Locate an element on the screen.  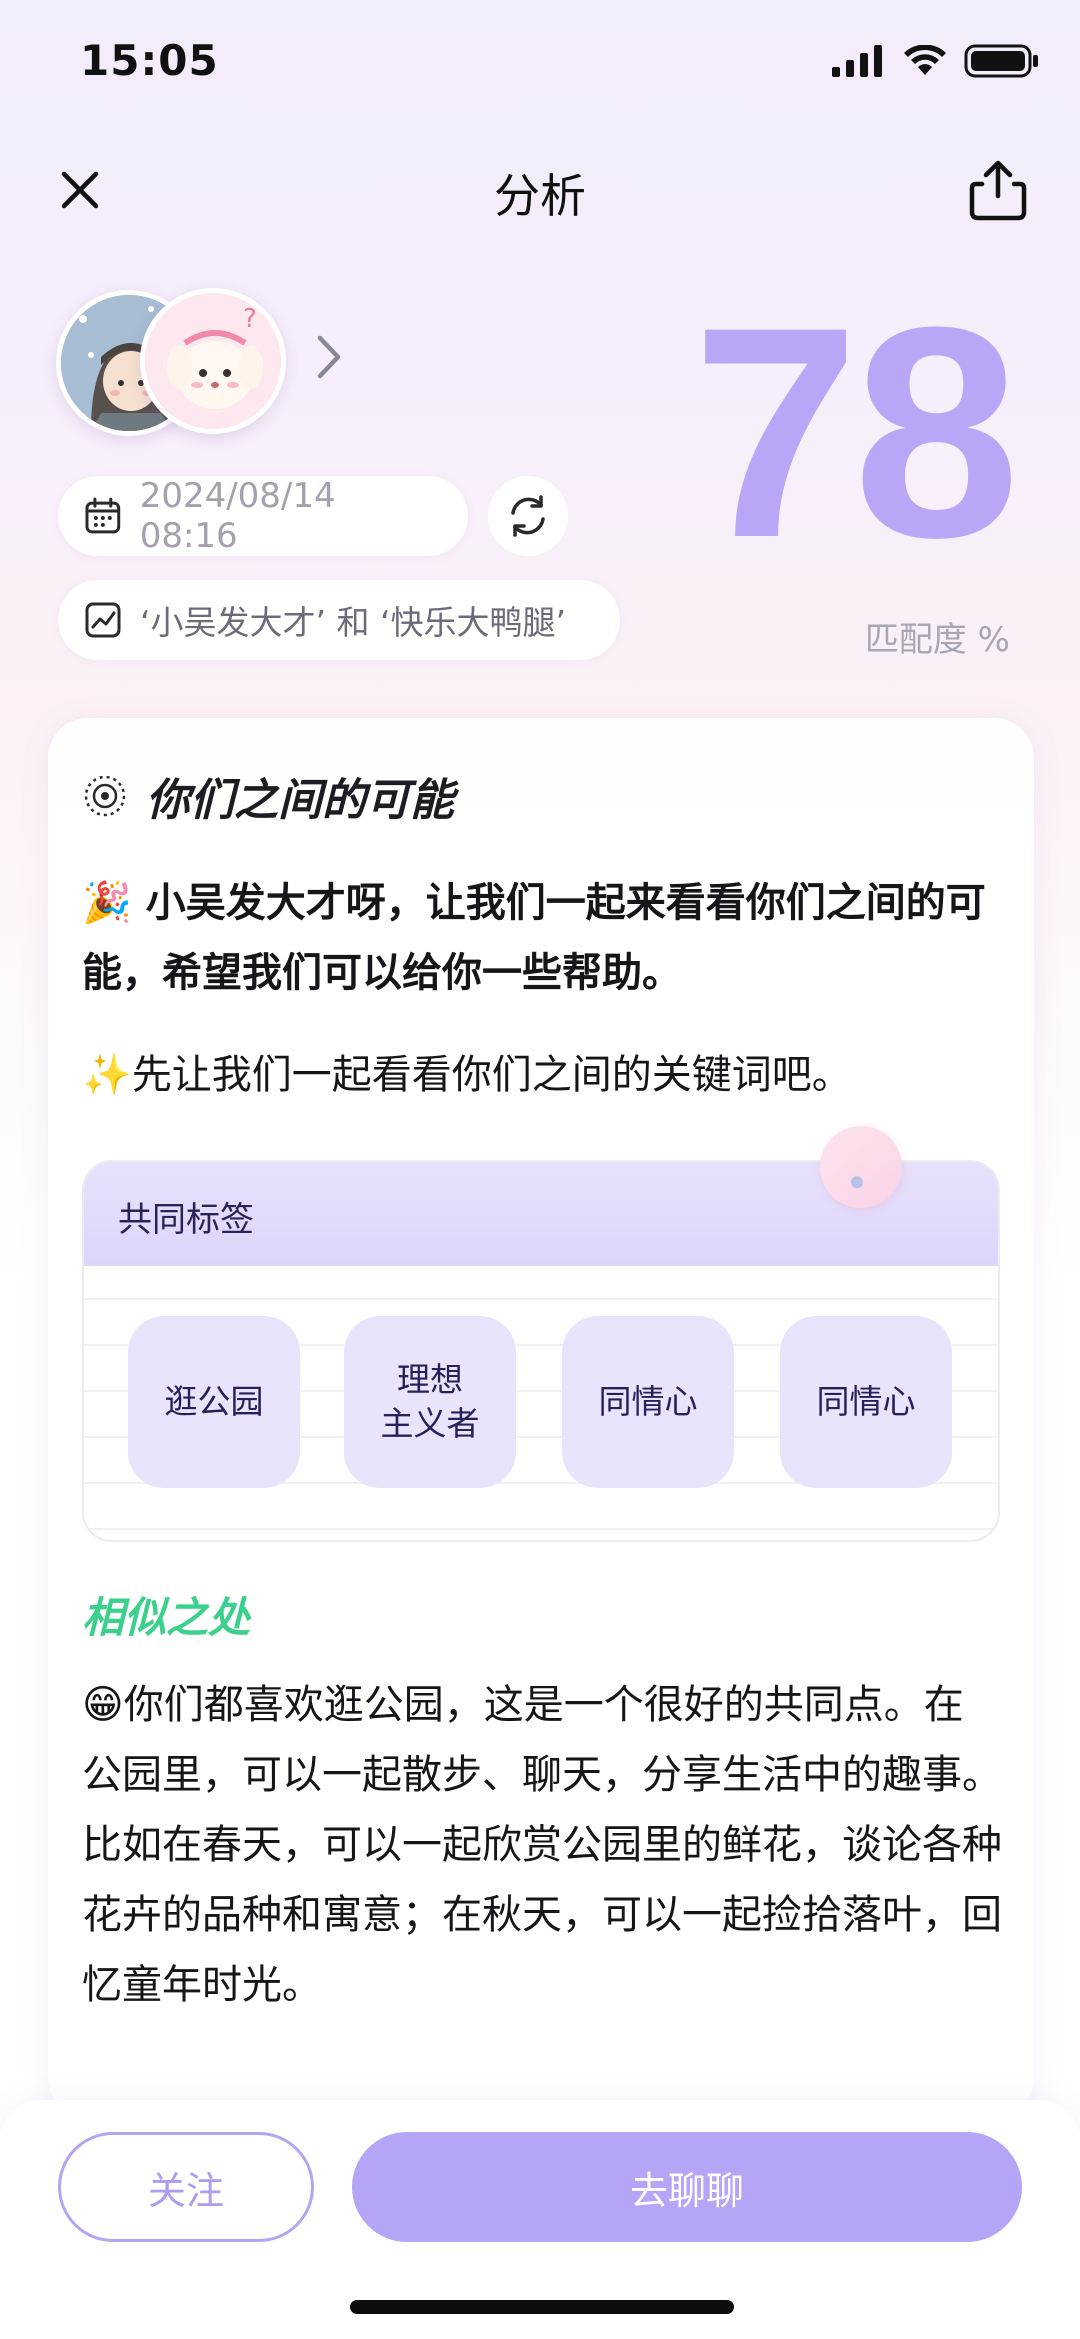
tag-item: 逛公园 is located at coordinates (214, 1402).